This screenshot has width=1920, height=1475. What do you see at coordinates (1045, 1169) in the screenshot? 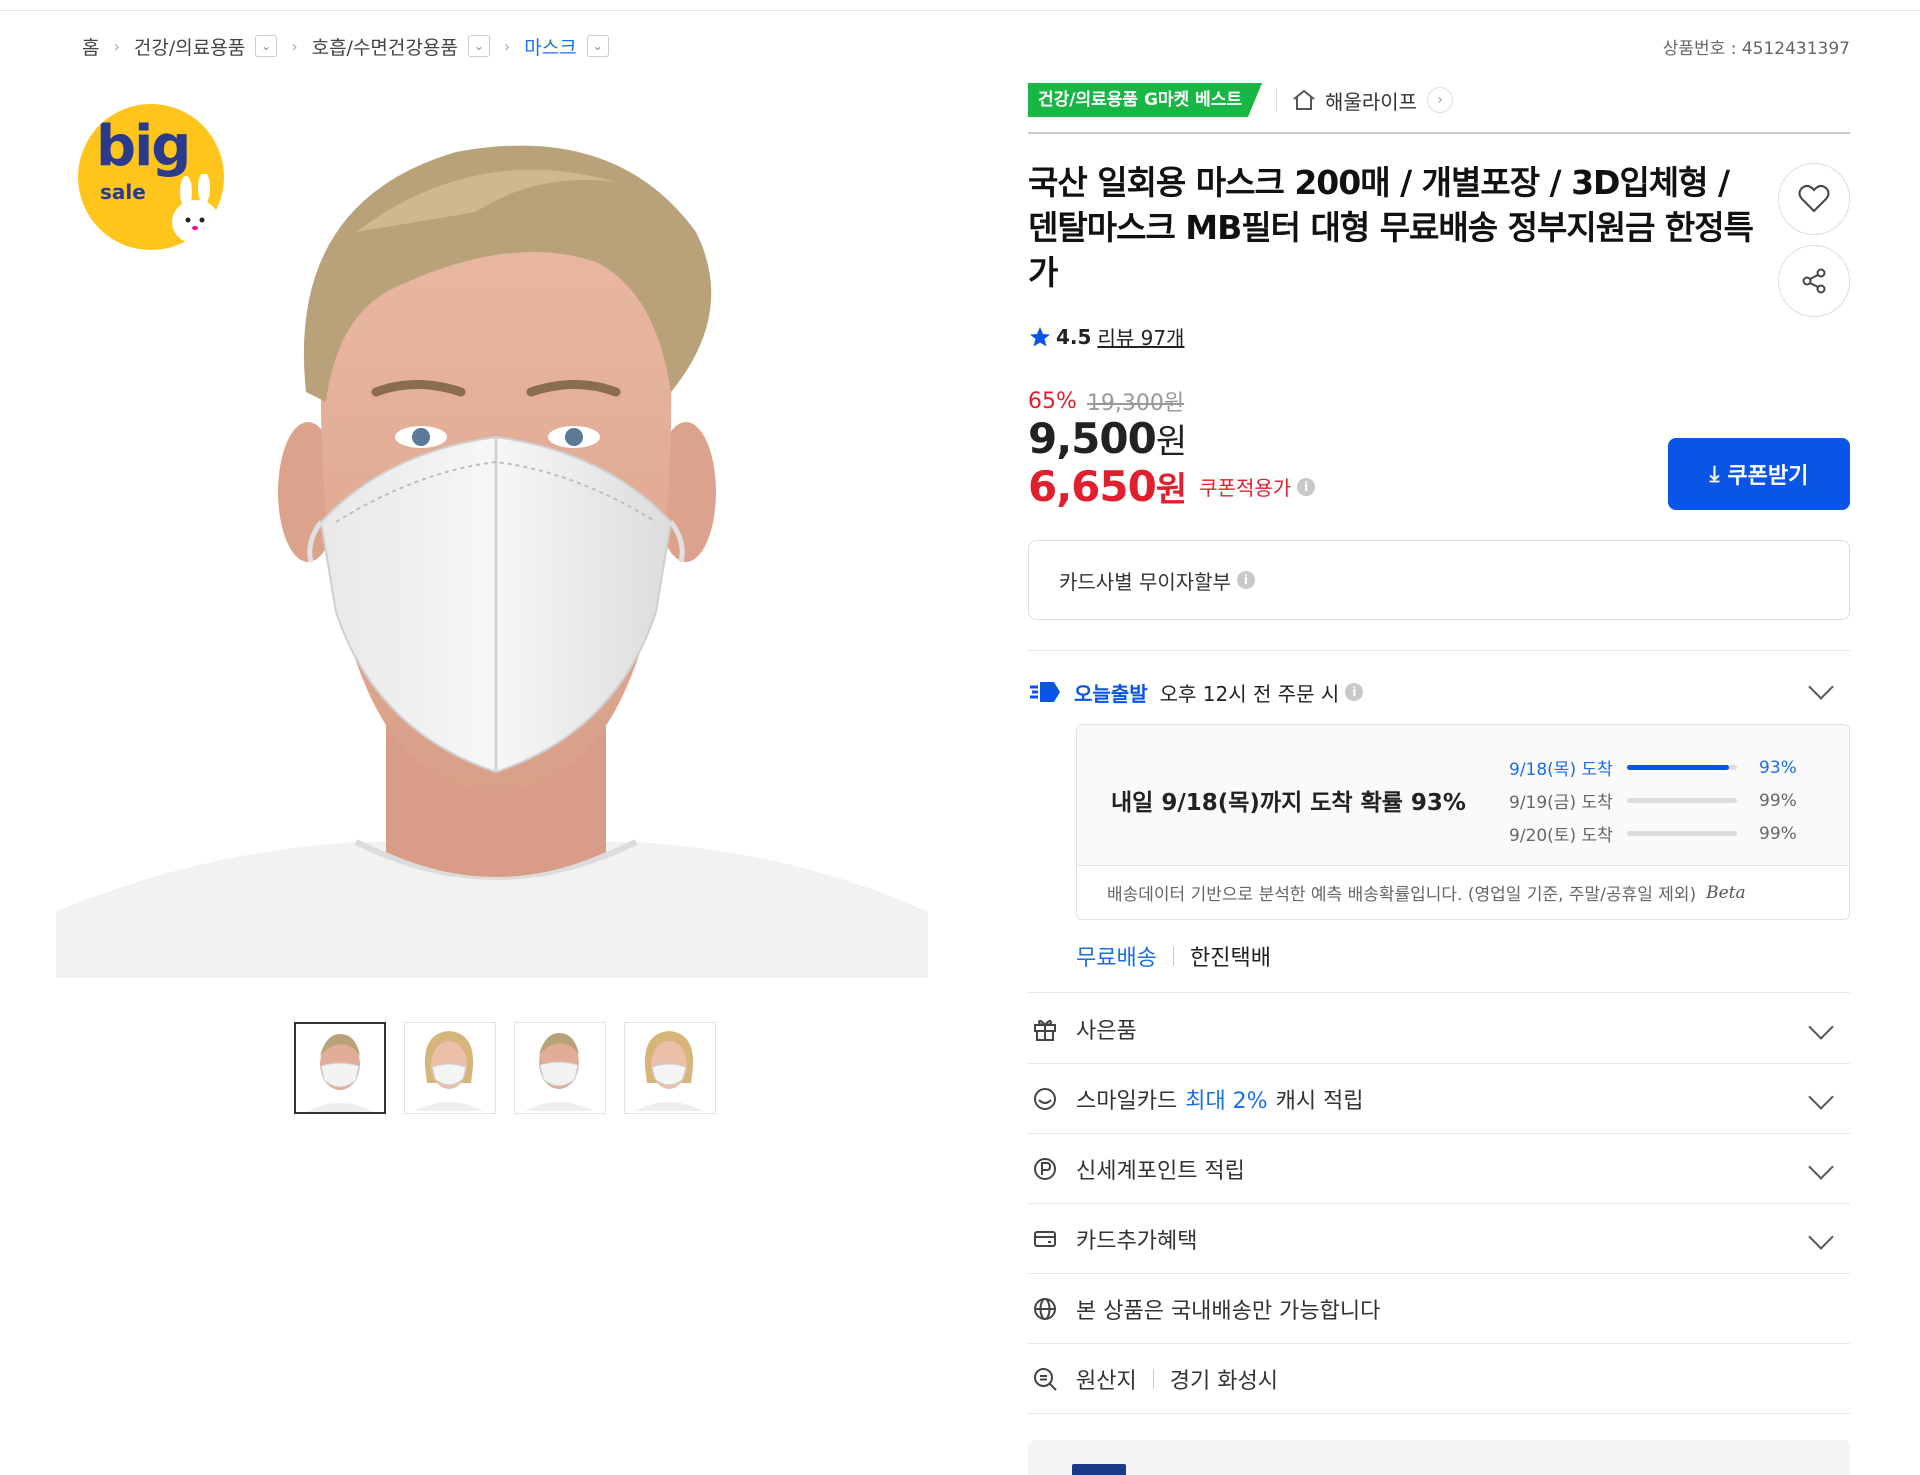
I see `point-icon` at bounding box center [1045, 1169].